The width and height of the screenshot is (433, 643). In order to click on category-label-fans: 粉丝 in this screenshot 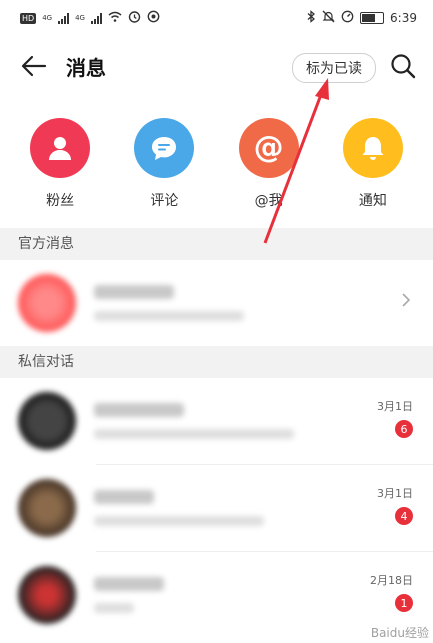, I will do `click(60, 201)`.